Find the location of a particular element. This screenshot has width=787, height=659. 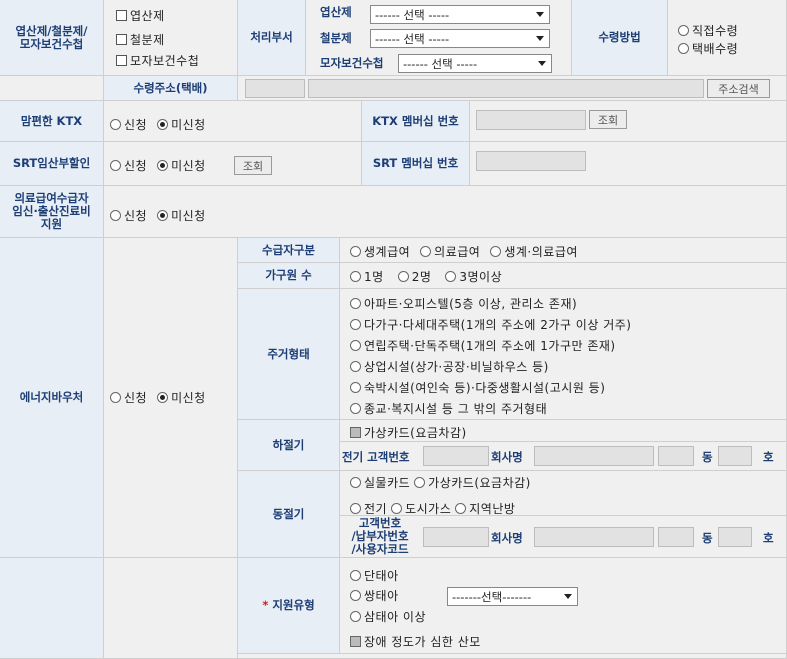

item-folic: 엽산제 is located at coordinates (140, 15).